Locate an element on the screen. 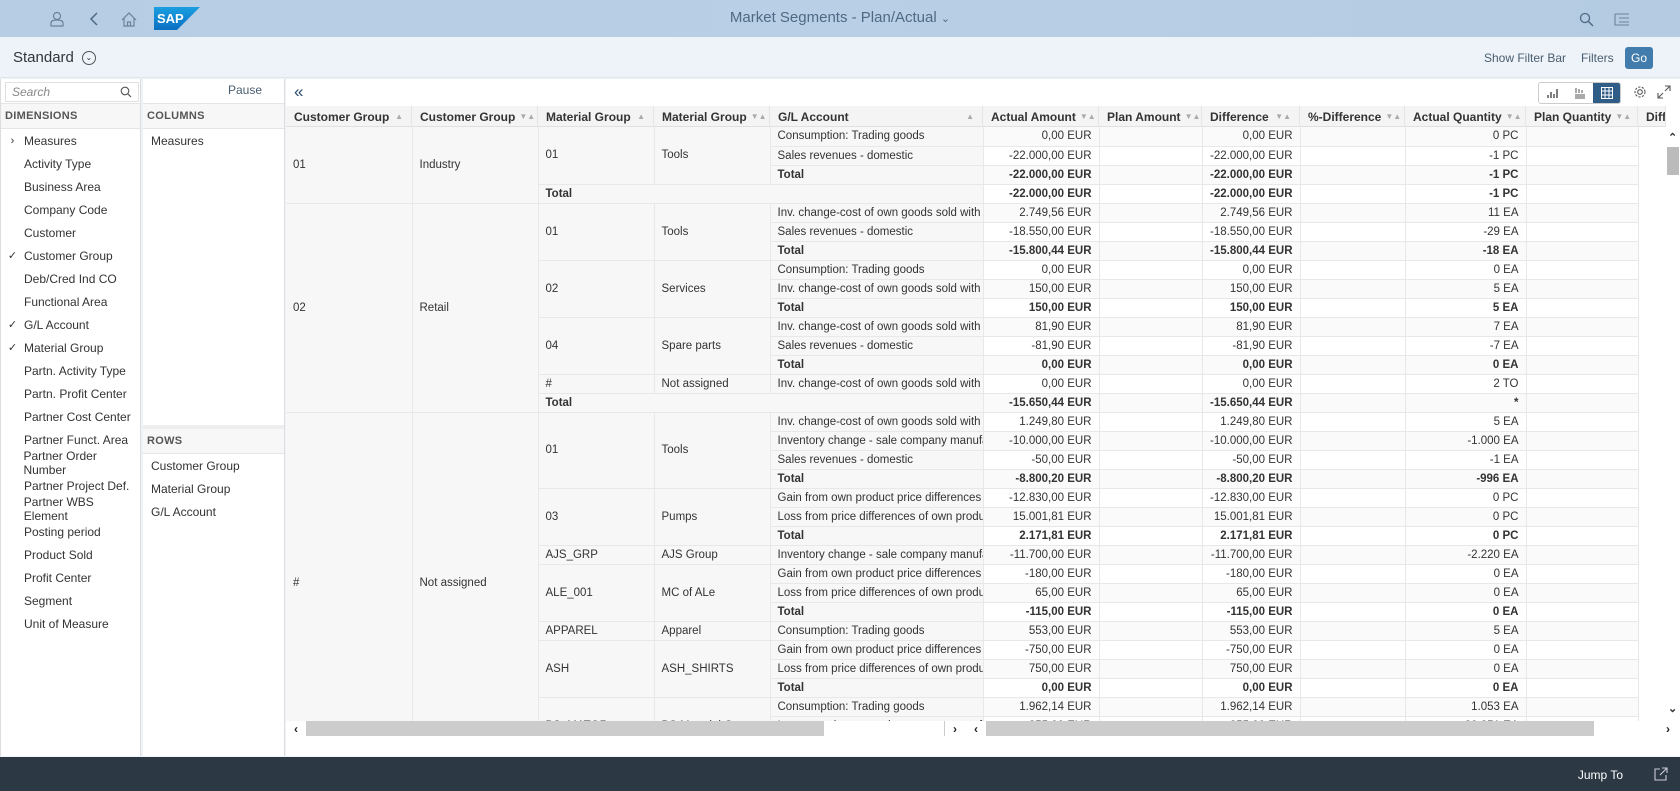  gl-account: Inv. change-cost of own goods sold with is located at coordinates (877, 213).